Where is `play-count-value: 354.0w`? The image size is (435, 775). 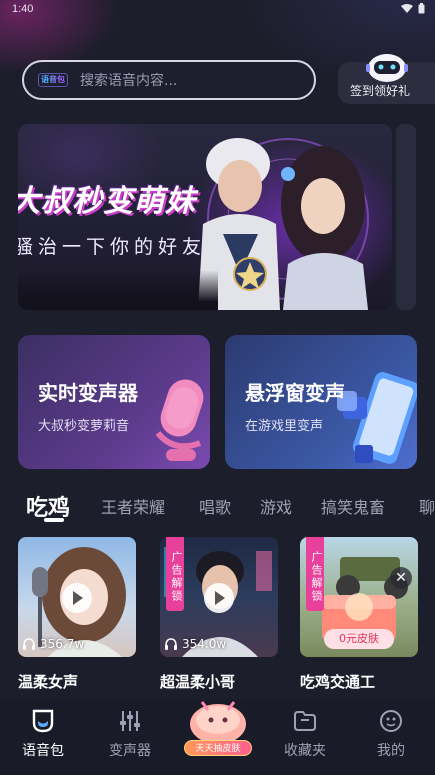 play-count-value: 354.0w is located at coordinates (204, 644).